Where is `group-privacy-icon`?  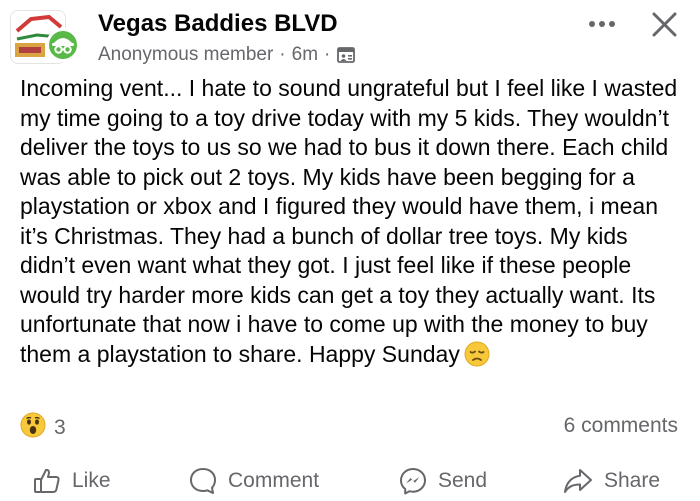
group-privacy-icon is located at coordinates (346, 55).